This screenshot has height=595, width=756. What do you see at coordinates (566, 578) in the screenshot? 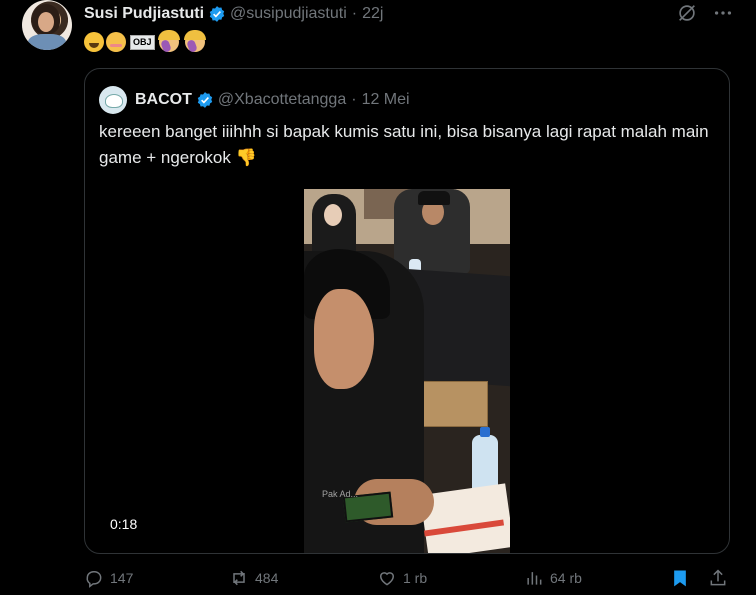
I see `views-count: 64 rb` at bounding box center [566, 578].